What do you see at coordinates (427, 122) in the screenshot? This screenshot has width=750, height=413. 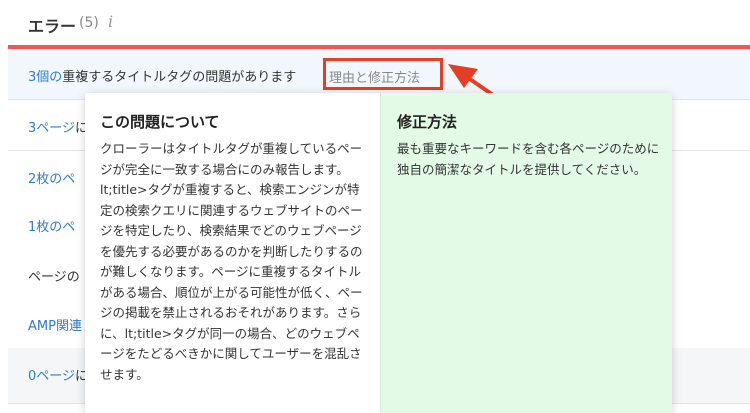 I see `how-to-fix-title: 修正方法` at bounding box center [427, 122].